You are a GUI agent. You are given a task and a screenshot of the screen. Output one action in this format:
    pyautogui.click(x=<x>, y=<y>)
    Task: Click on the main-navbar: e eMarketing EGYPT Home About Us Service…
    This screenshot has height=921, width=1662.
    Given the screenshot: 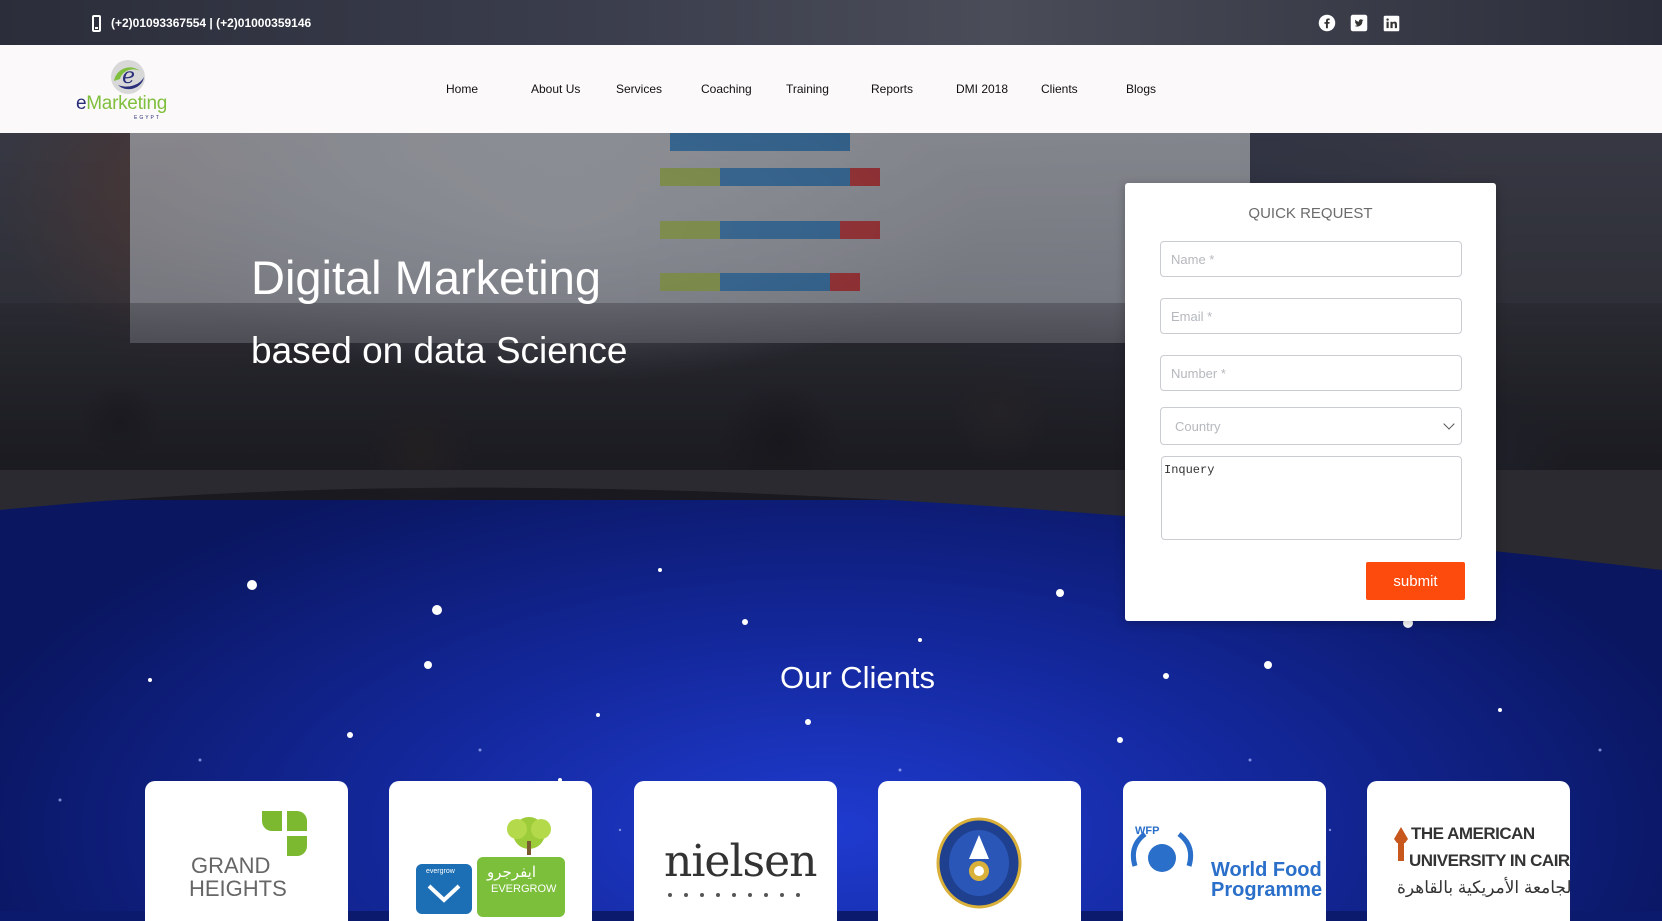 What is the action you would take?
    pyautogui.click(x=831, y=89)
    